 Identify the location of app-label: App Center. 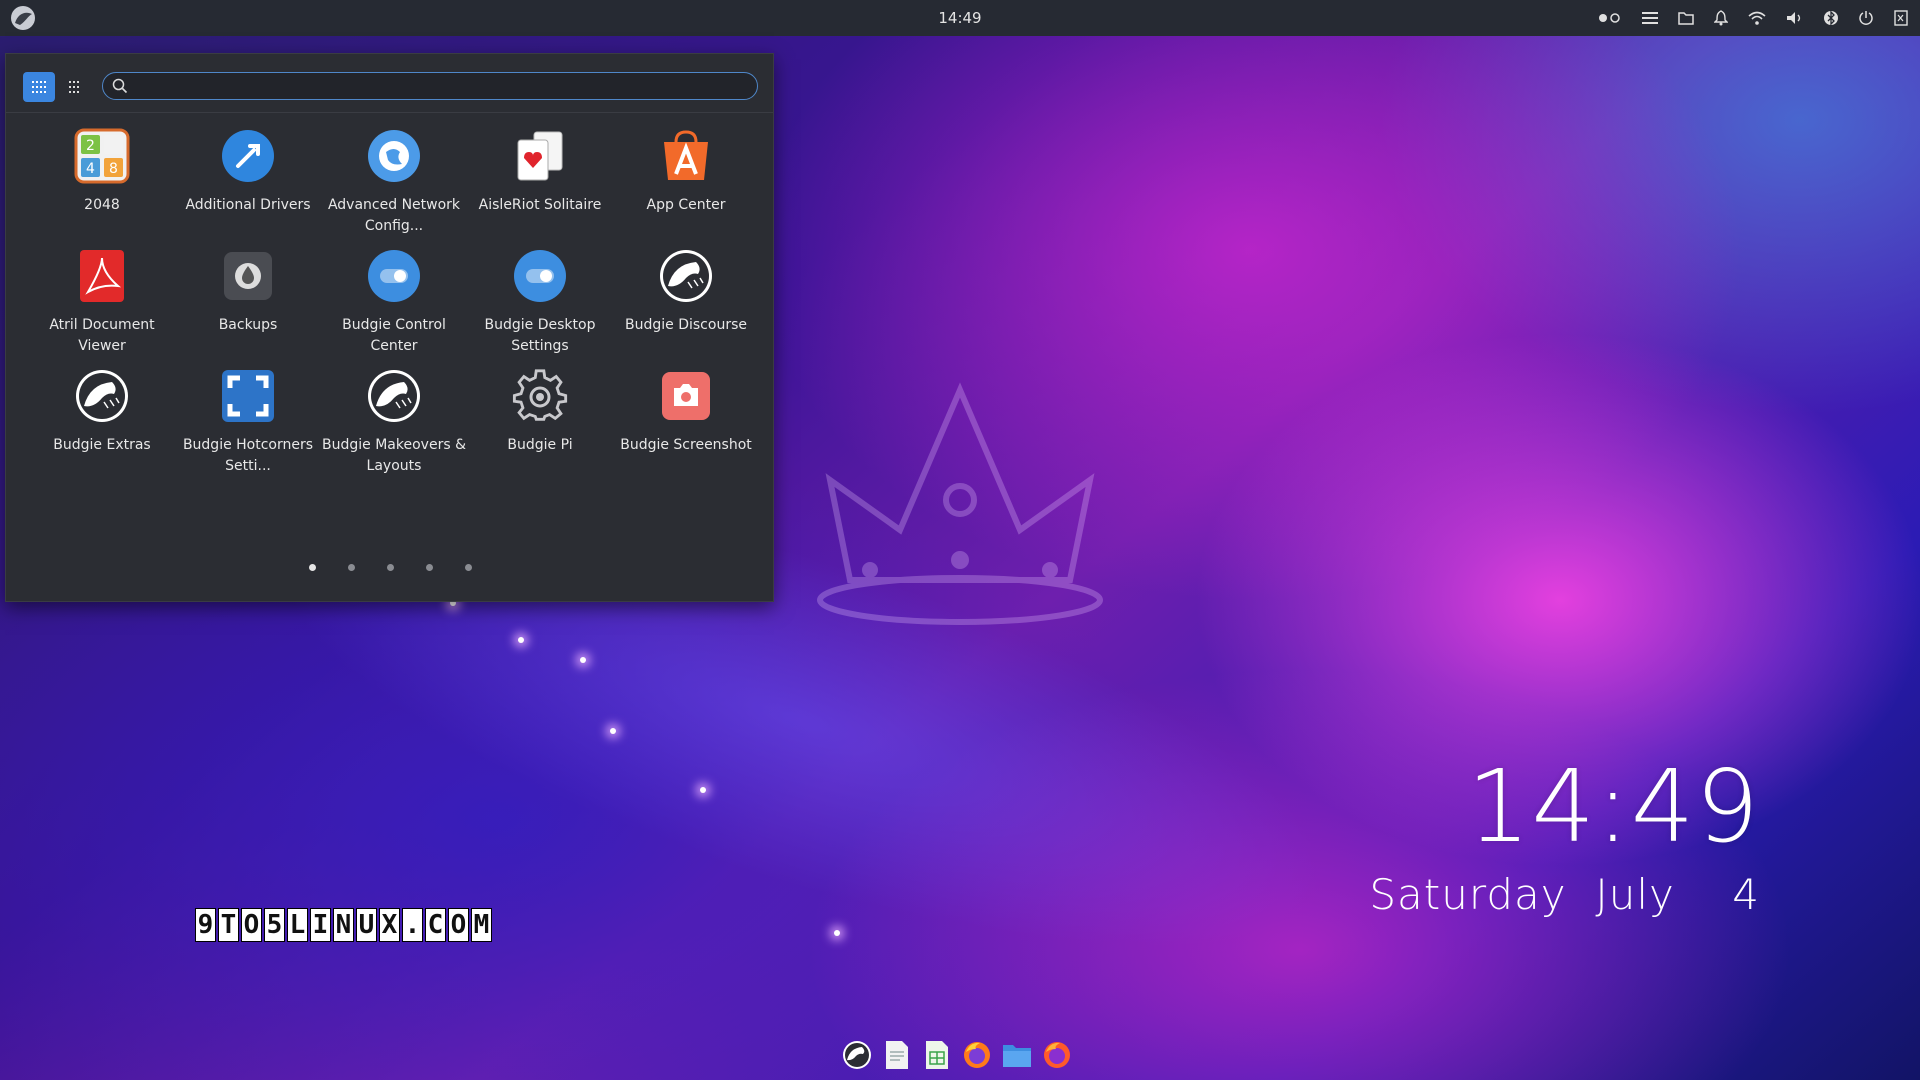
(686, 205).